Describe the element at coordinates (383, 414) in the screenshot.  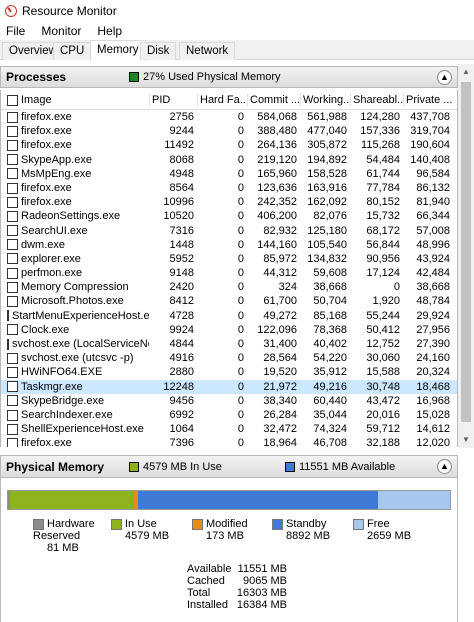
I see `table-cell: 20,016` at that location.